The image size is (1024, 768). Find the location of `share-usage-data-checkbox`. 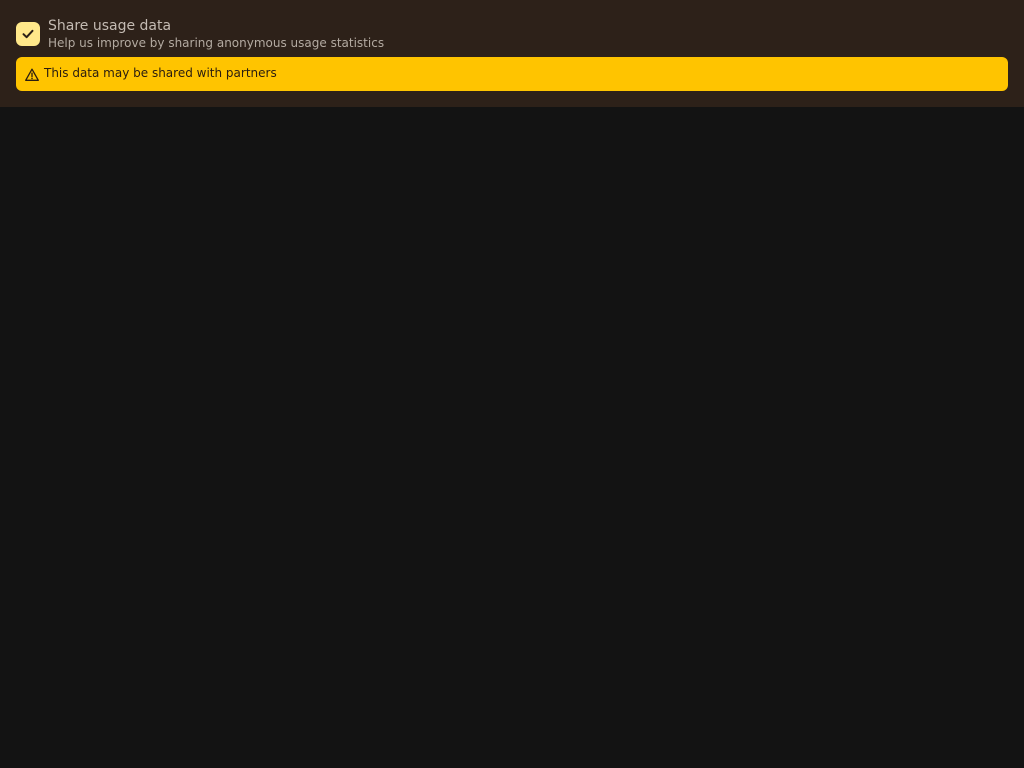

share-usage-data-checkbox is located at coordinates (28, 34).